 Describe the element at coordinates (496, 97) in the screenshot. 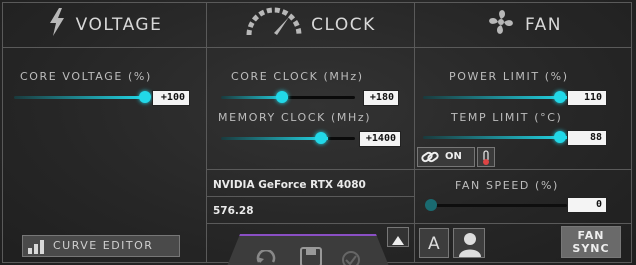

I see `power-limit-slider-track` at that location.